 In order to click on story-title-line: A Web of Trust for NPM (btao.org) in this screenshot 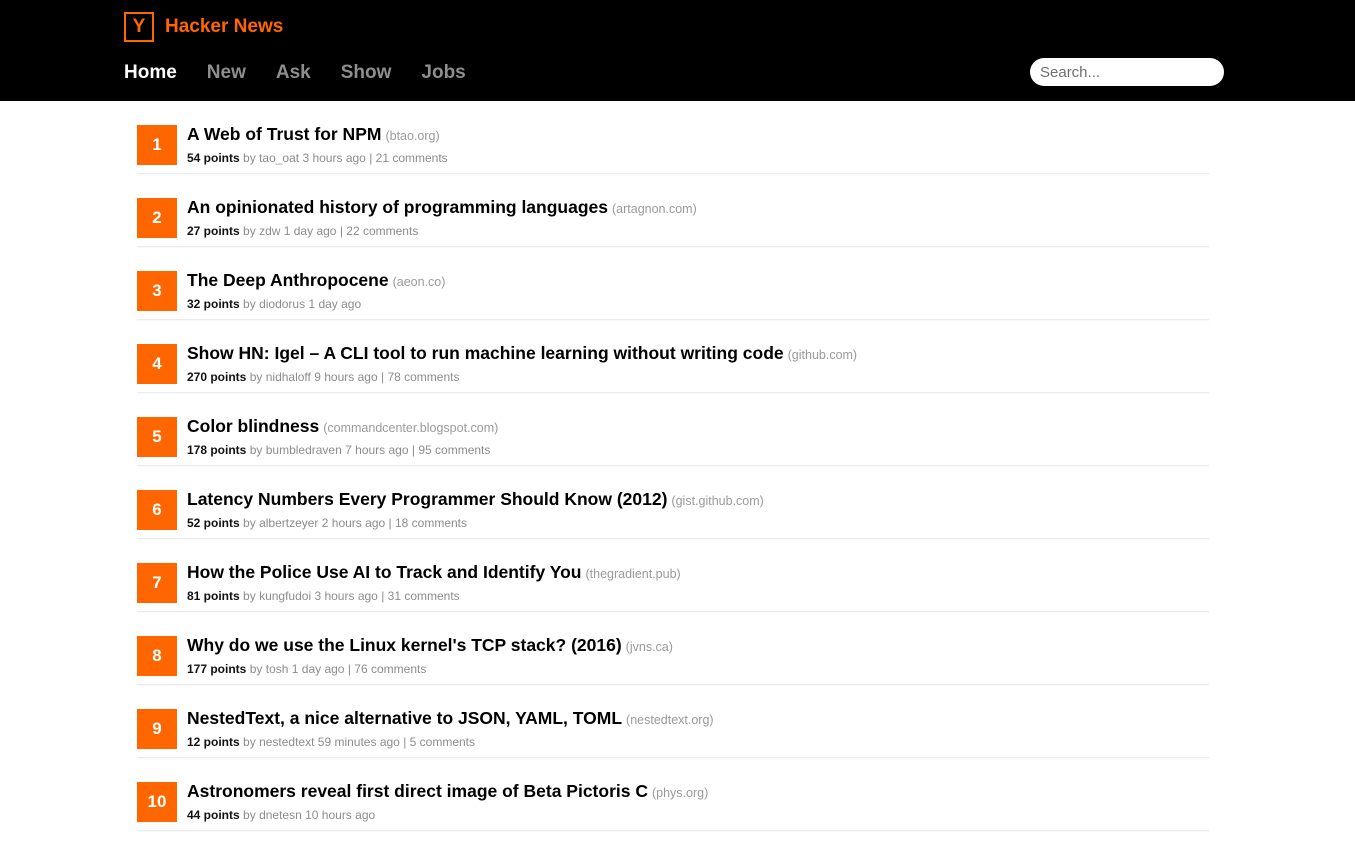, I will do `click(313, 134)`.